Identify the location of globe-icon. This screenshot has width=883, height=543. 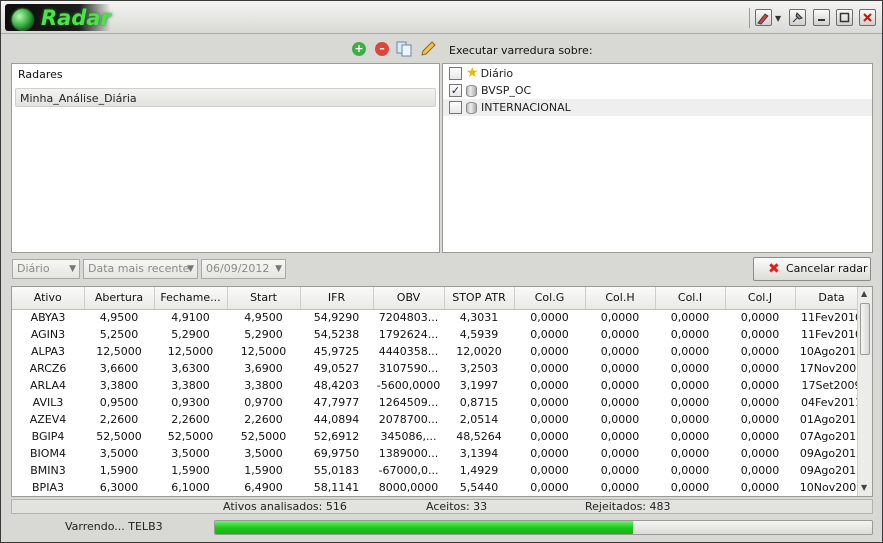
(22, 19).